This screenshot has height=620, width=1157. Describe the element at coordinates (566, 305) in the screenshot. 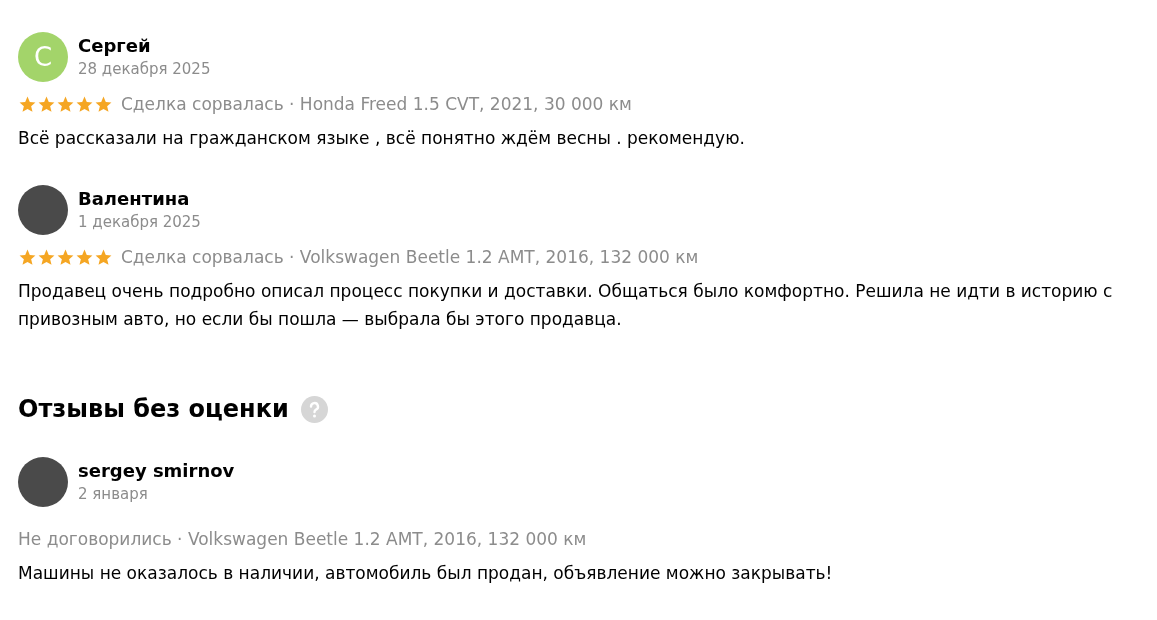

I see `review-text: Продавец очень подробно описал процесс покупки и доставки. Общаться было комфортно. Решила не идти в историю с привозным авто, но если бы пошла — выбрала бы этого продавца.` at that location.